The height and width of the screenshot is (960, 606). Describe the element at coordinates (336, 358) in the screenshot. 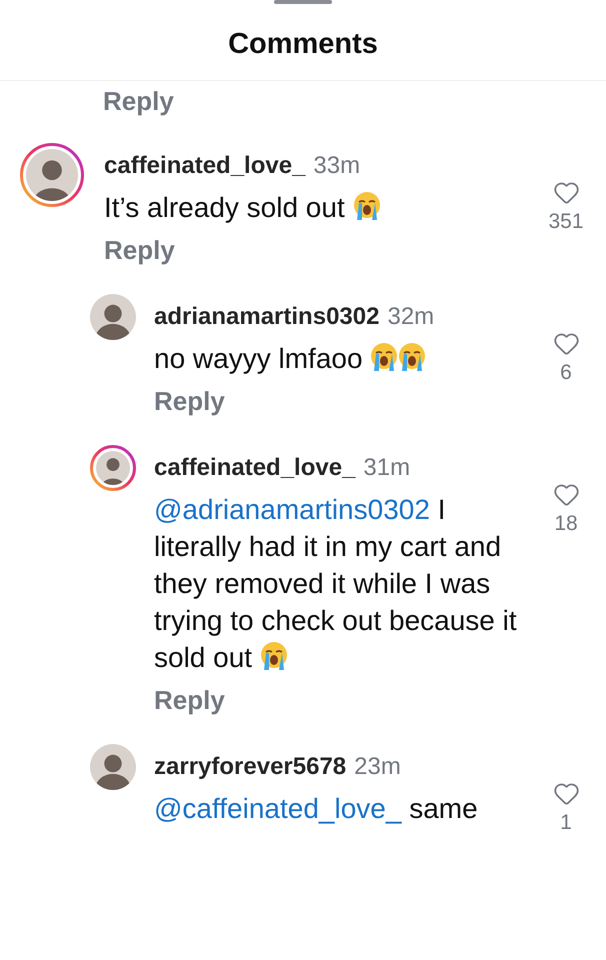

I see `comment-text: no wayyy lmfaoo` at that location.